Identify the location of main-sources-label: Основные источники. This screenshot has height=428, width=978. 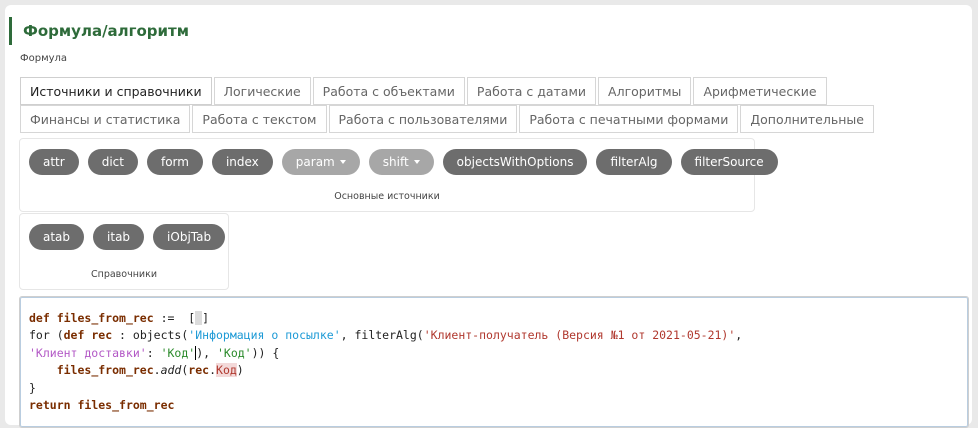
(387, 196).